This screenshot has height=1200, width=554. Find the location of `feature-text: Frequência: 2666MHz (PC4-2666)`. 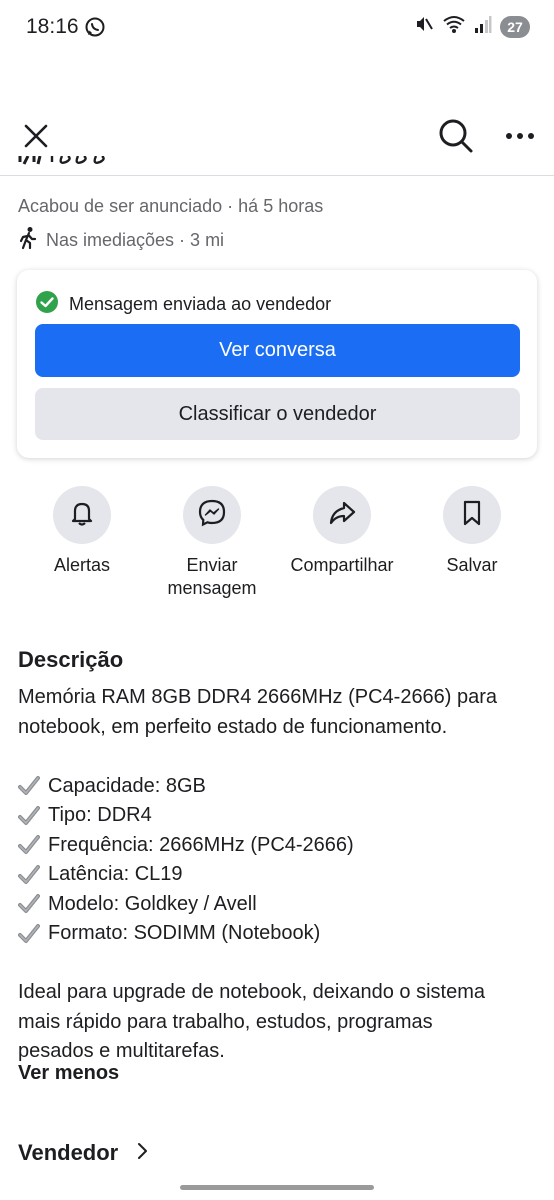

feature-text: Frequência: 2666MHz (PC4-2666) is located at coordinates (201, 844).